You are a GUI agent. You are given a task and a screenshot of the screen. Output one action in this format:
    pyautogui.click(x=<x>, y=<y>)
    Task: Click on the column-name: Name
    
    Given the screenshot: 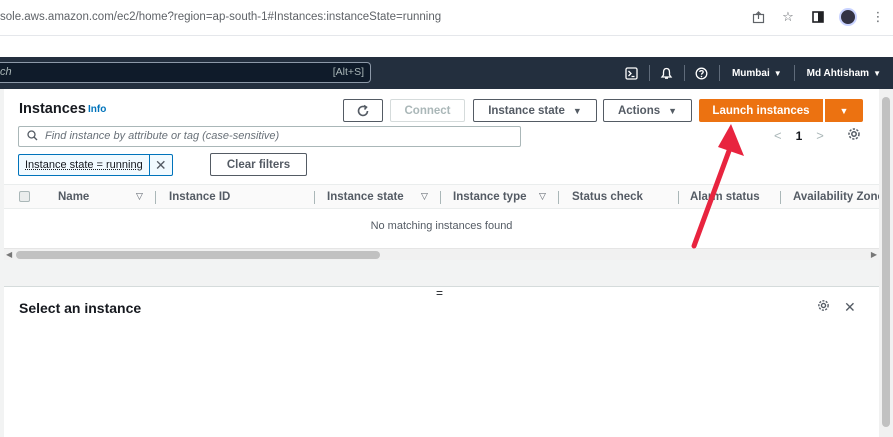 What is the action you would take?
    pyautogui.click(x=73, y=197)
    